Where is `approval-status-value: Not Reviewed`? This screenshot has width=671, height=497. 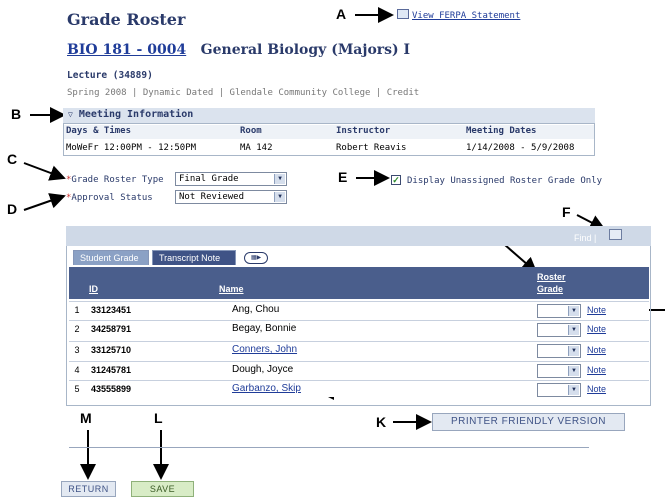 approval-status-value: Not Reviewed is located at coordinates (212, 197).